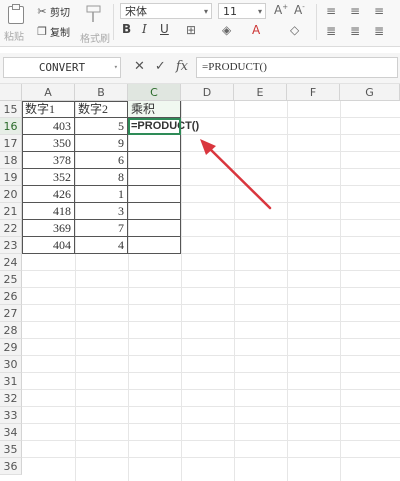 The image size is (400, 481). I want to click on column-header-f: F, so click(313, 92).